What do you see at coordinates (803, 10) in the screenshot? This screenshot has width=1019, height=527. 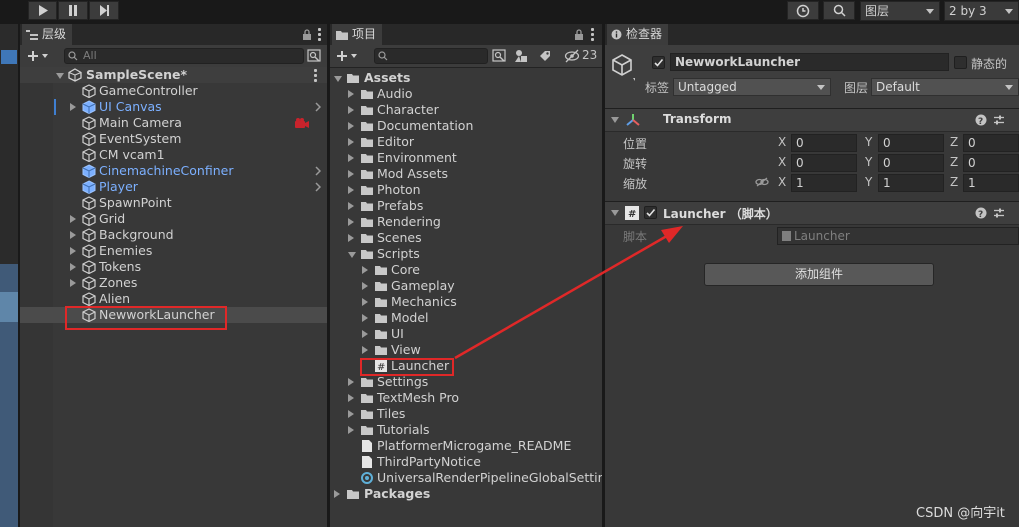 I see `history-button` at bounding box center [803, 10].